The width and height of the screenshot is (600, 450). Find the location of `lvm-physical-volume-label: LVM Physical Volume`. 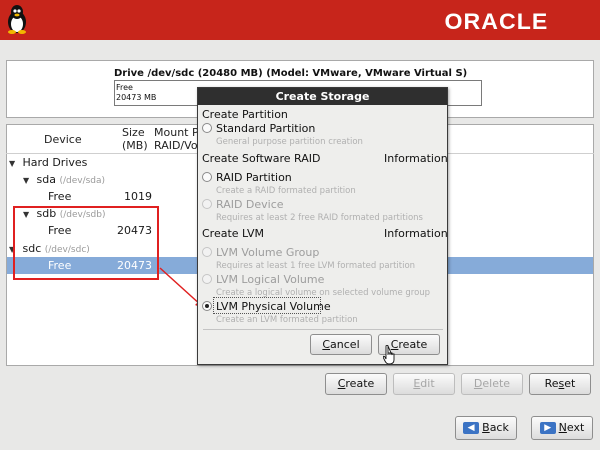

lvm-physical-volume-label: LVM Physical Volume is located at coordinates (273, 306).